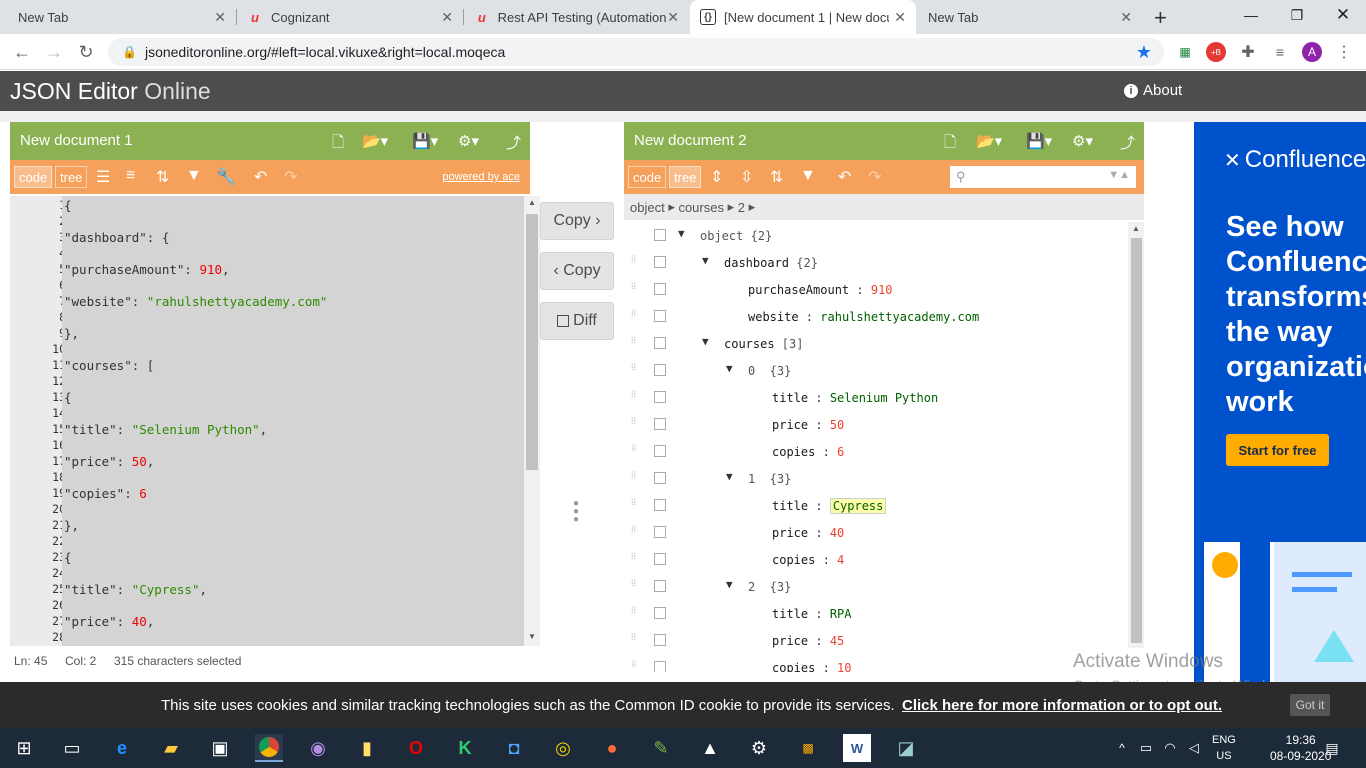  What do you see at coordinates (612, 748) in the screenshot?
I see `postman-icon: ●` at bounding box center [612, 748].